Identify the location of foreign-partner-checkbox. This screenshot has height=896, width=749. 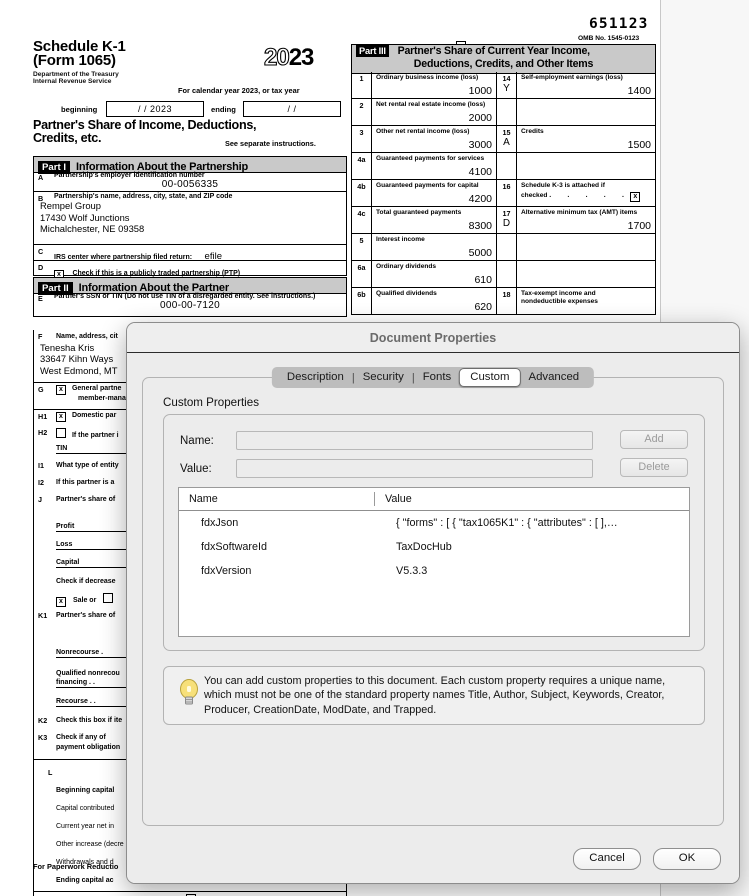
(61, 433).